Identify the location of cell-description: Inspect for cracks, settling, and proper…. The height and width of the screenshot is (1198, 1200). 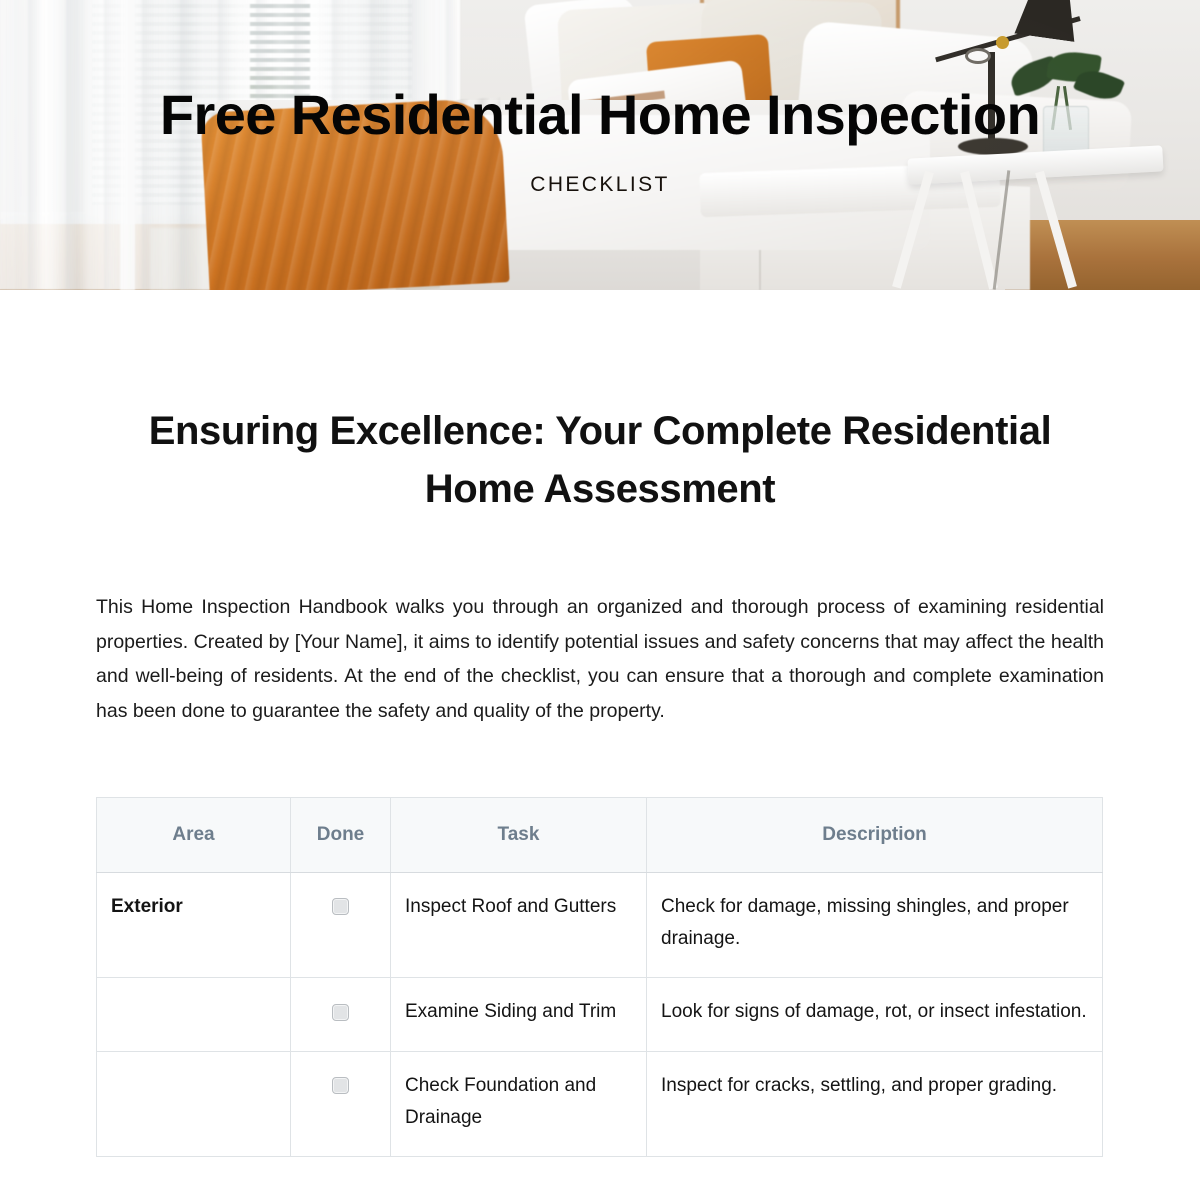
(874, 1104).